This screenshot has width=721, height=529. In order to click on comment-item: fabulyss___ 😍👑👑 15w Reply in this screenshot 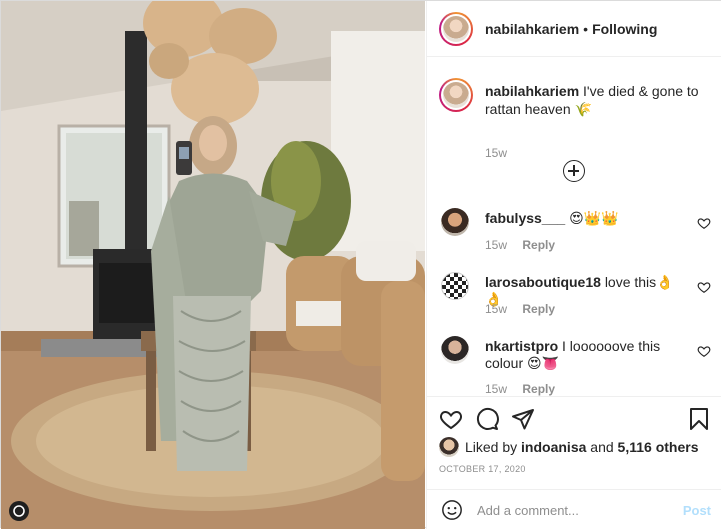, I will do `click(575, 236)`.